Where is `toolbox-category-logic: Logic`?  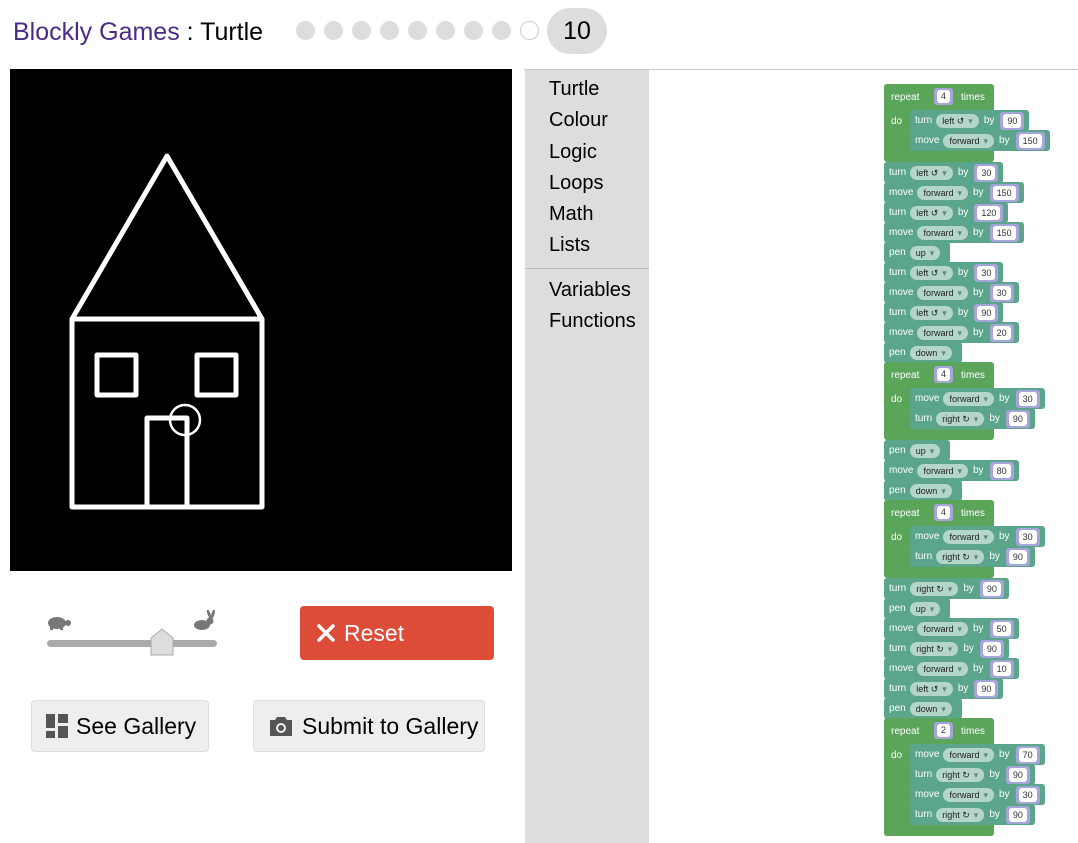 toolbox-category-logic: Logic is located at coordinates (573, 152).